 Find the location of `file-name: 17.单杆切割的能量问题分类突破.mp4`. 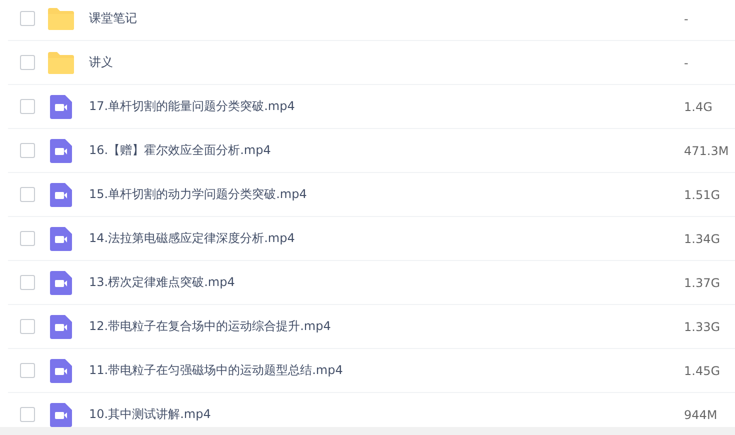

file-name: 17.单杆切割的能量问题分类突破.mp4 is located at coordinates (379, 106).